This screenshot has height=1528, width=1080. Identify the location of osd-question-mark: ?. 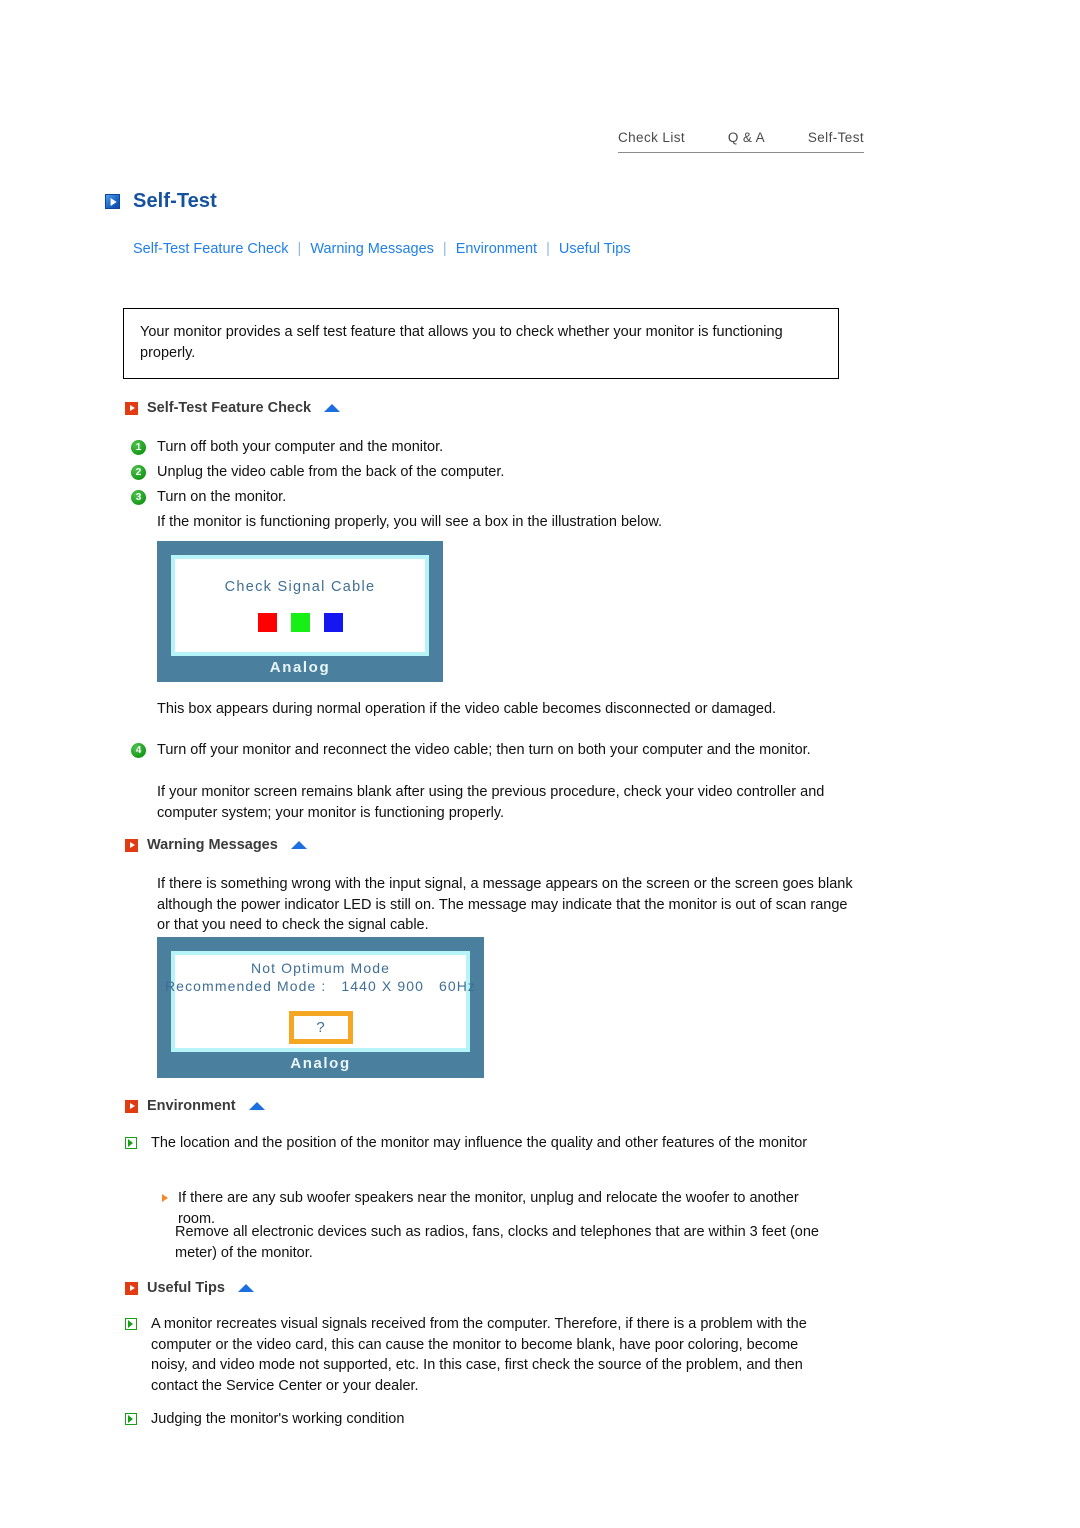
(320, 1027).